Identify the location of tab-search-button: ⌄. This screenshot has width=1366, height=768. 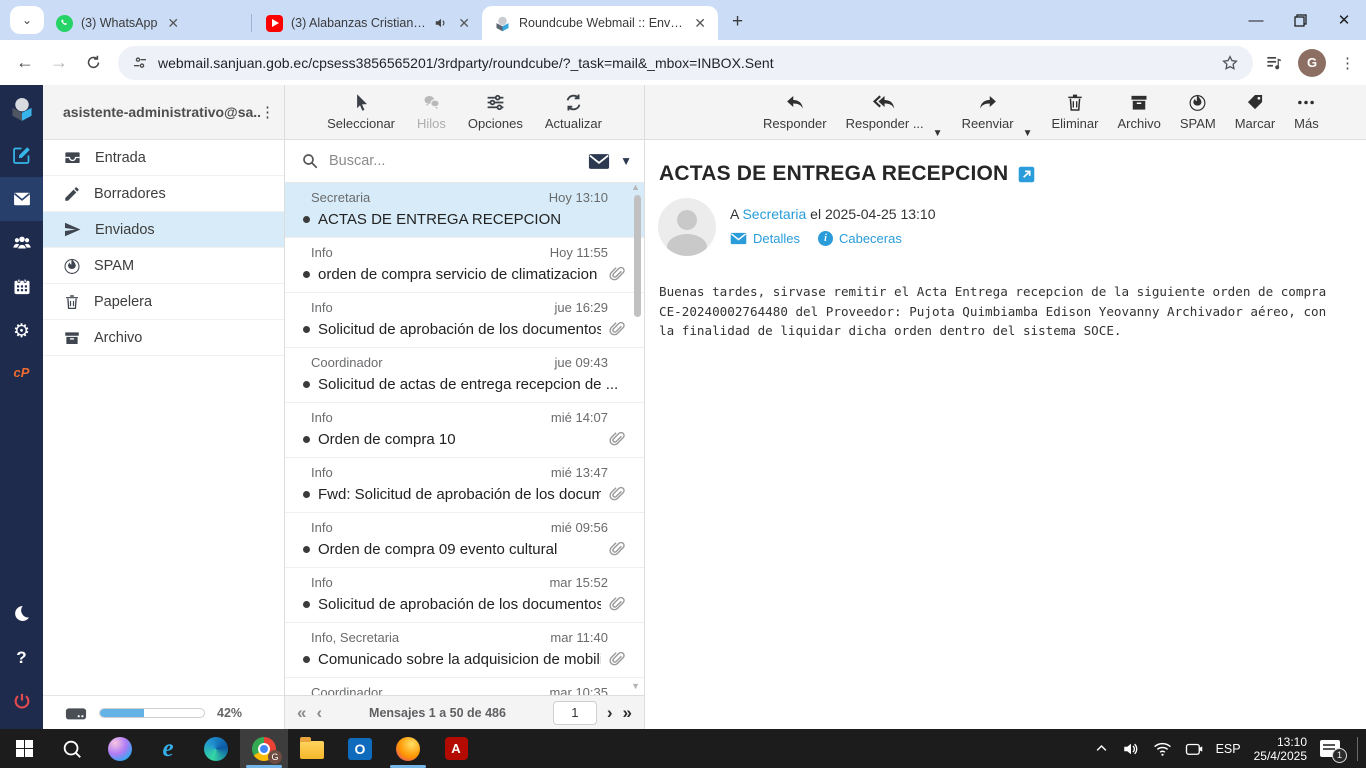
(27, 20).